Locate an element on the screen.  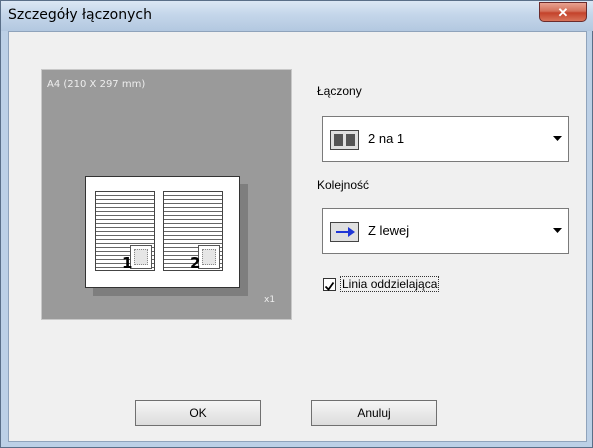
checkmark-icon is located at coordinates (329, 286).